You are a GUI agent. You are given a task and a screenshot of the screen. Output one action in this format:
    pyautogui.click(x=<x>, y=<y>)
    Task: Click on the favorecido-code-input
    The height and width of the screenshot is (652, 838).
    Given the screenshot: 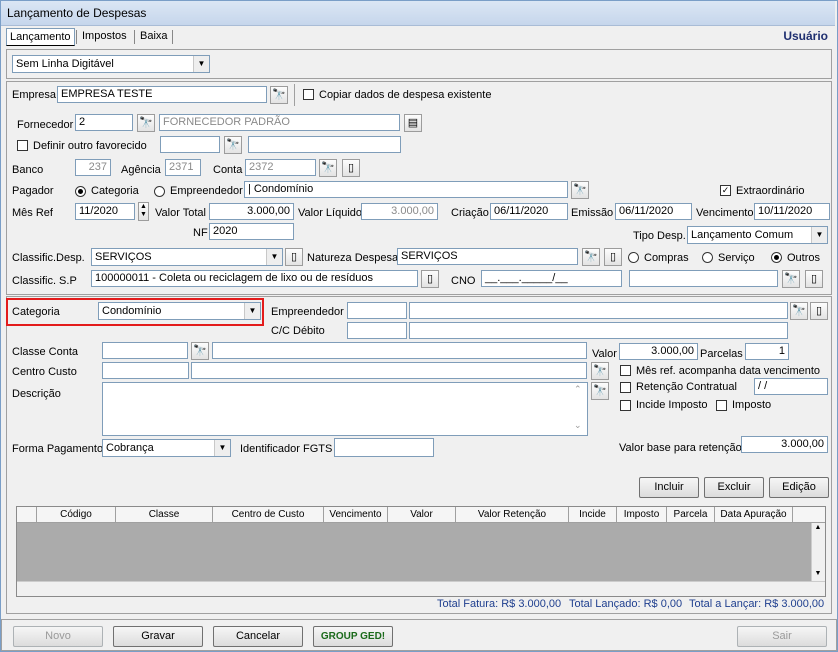 What is the action you would take?
    pyautogui.click(x=190, y=144)
    